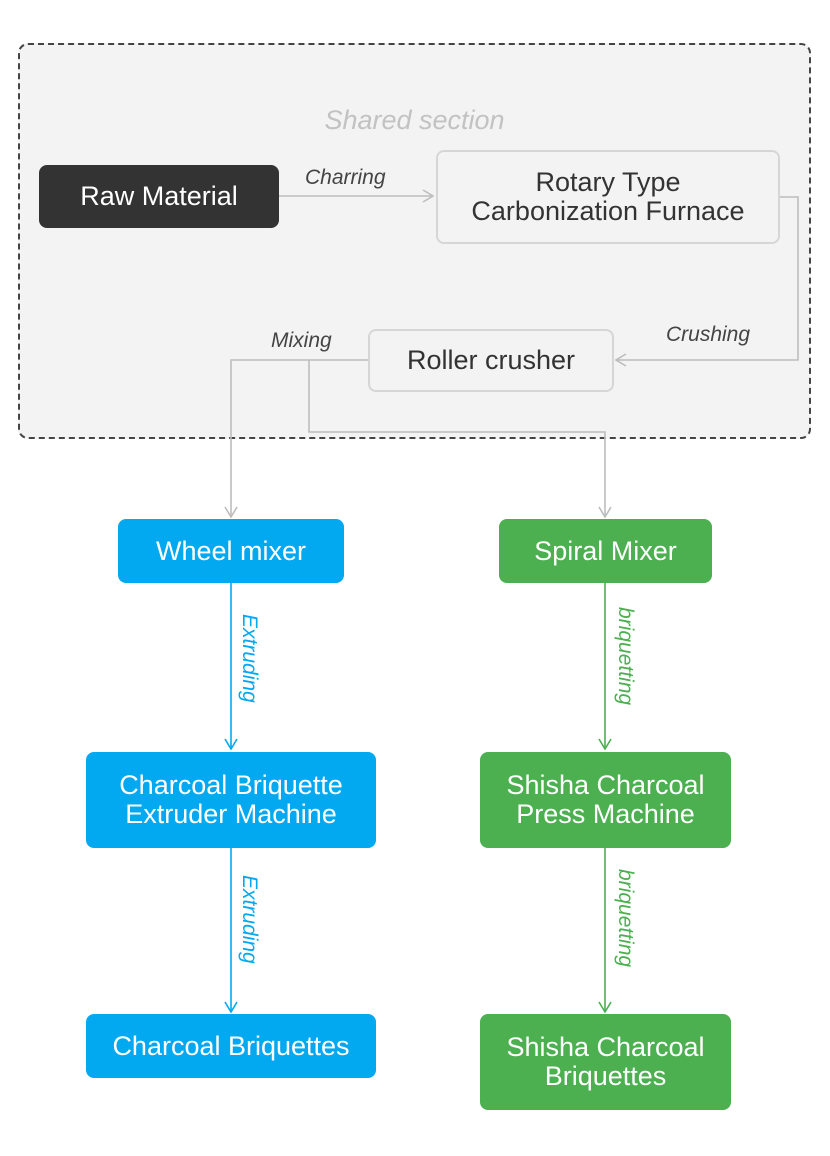 This screenshot has height=1156, width=830. Describe the element at coordinates (299, 438) in the screenshot. I see `edge-mixing-wheel` at that location.